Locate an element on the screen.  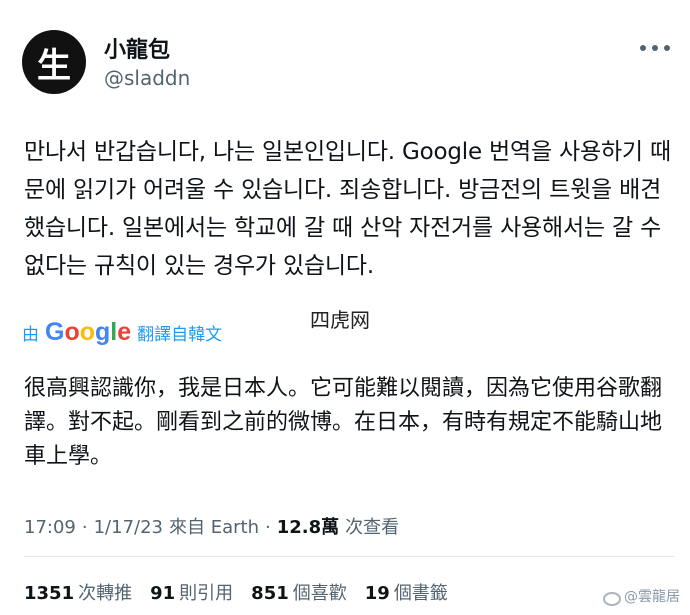
tweet-date: 1/17/23 is located at coordinates (128, 527).